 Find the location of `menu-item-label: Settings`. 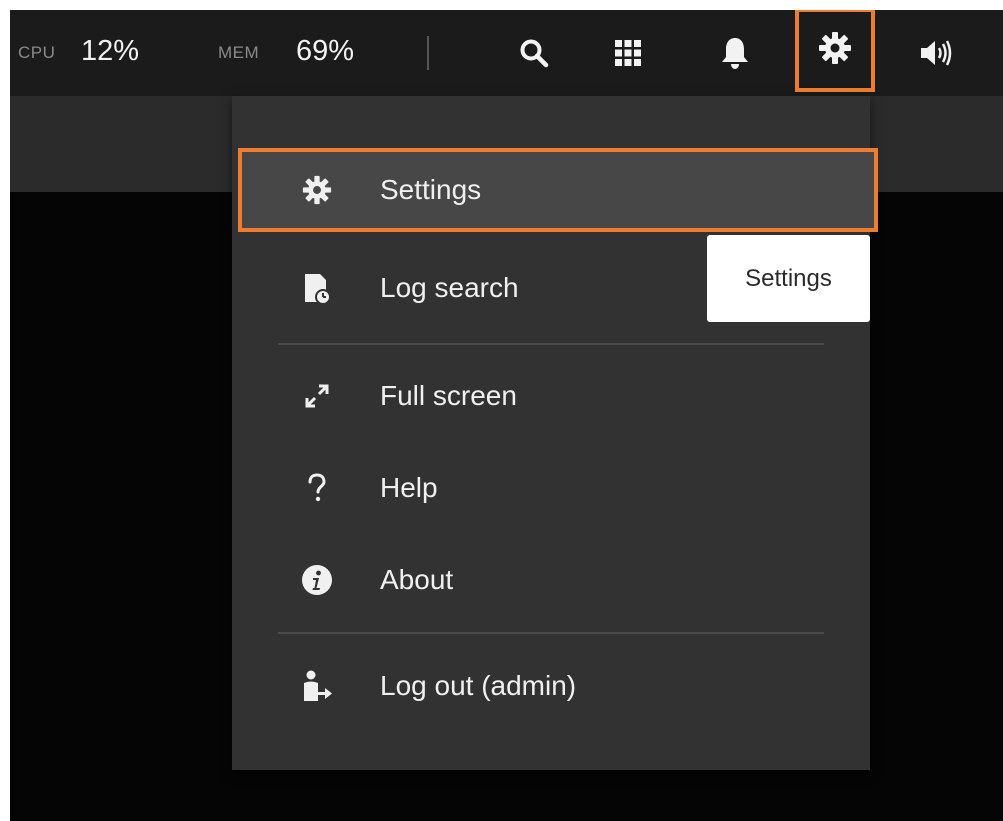

menu-item-label: Settings is located at coordinates (431, 189).